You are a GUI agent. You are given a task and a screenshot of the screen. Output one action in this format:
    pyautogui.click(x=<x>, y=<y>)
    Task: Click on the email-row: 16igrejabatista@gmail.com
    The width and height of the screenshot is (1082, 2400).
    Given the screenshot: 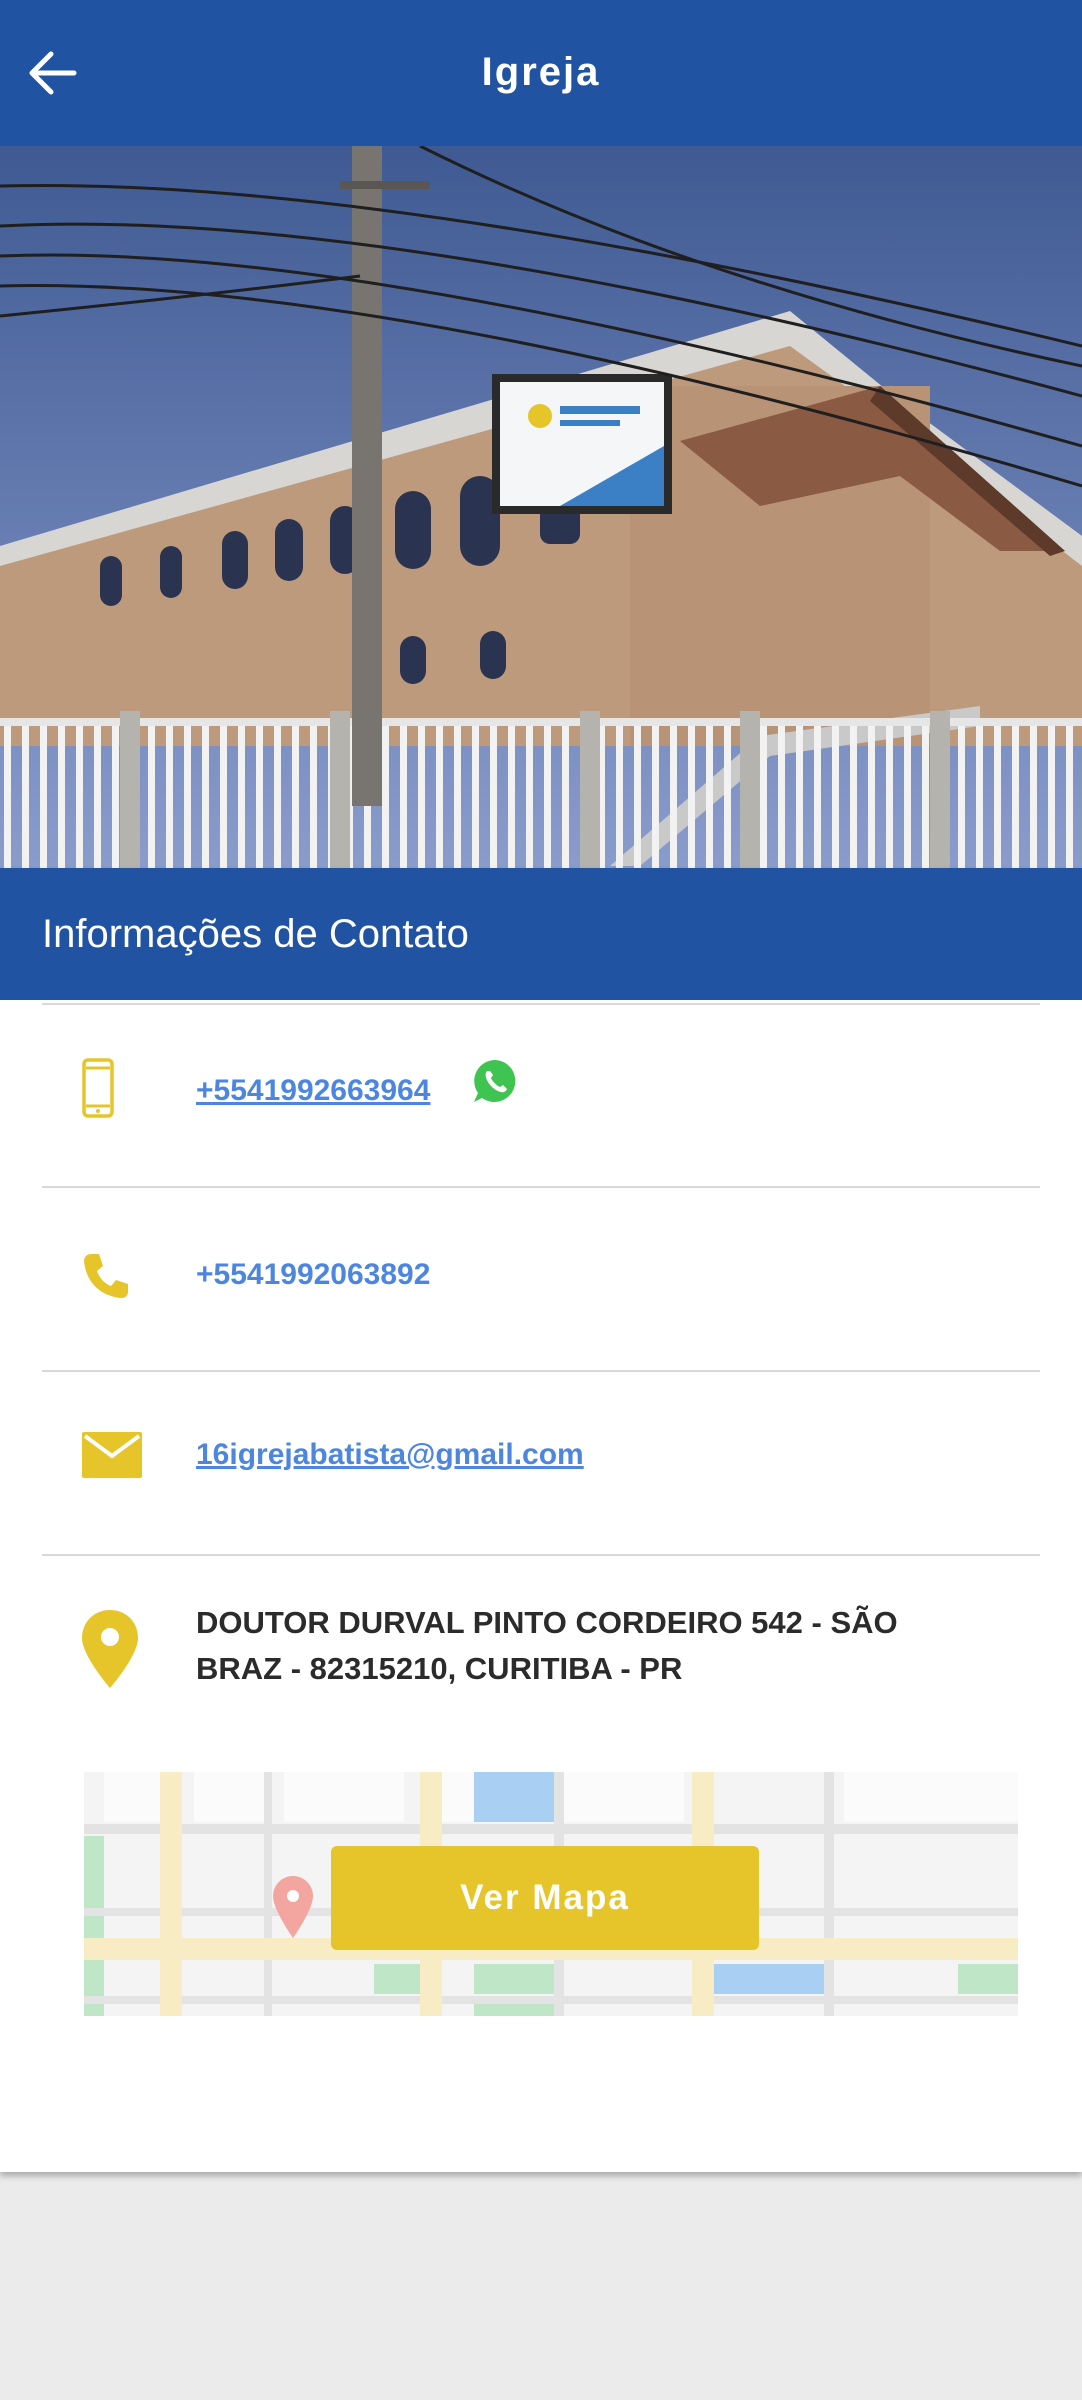 What is the action you would take?
    pyautogui.click(x=541, y=1463)
    